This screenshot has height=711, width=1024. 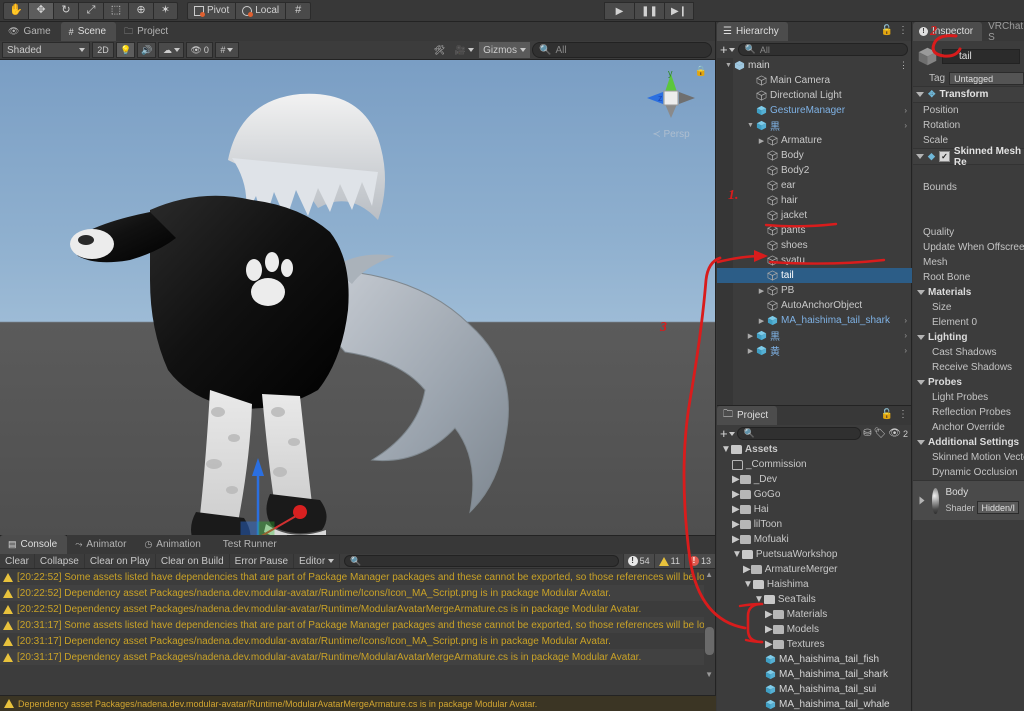 I want to click on scene-camera-button: 🎥, so click(x=464, y=50).